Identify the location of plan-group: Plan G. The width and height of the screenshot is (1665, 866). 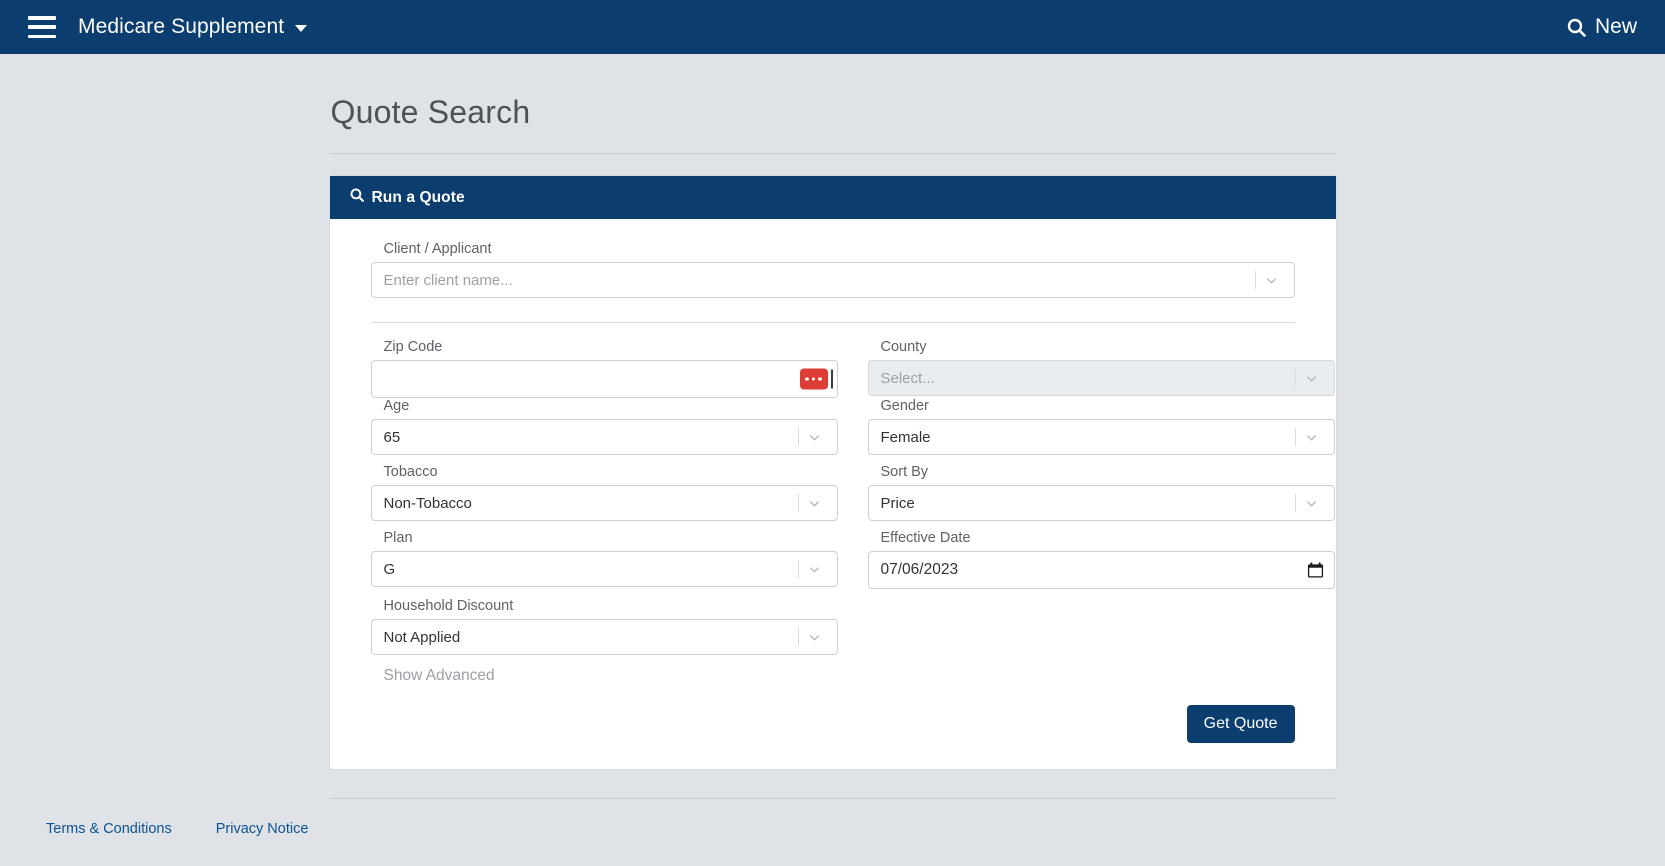
(604, 559).